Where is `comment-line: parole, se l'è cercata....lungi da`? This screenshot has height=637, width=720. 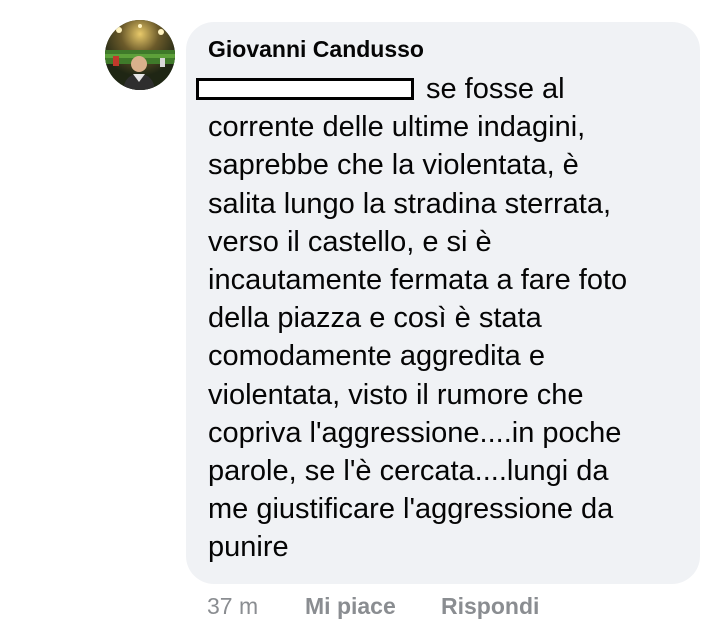
comment-line: parole, se l'è cercata....lungi da is located at coordinates (408, 471).